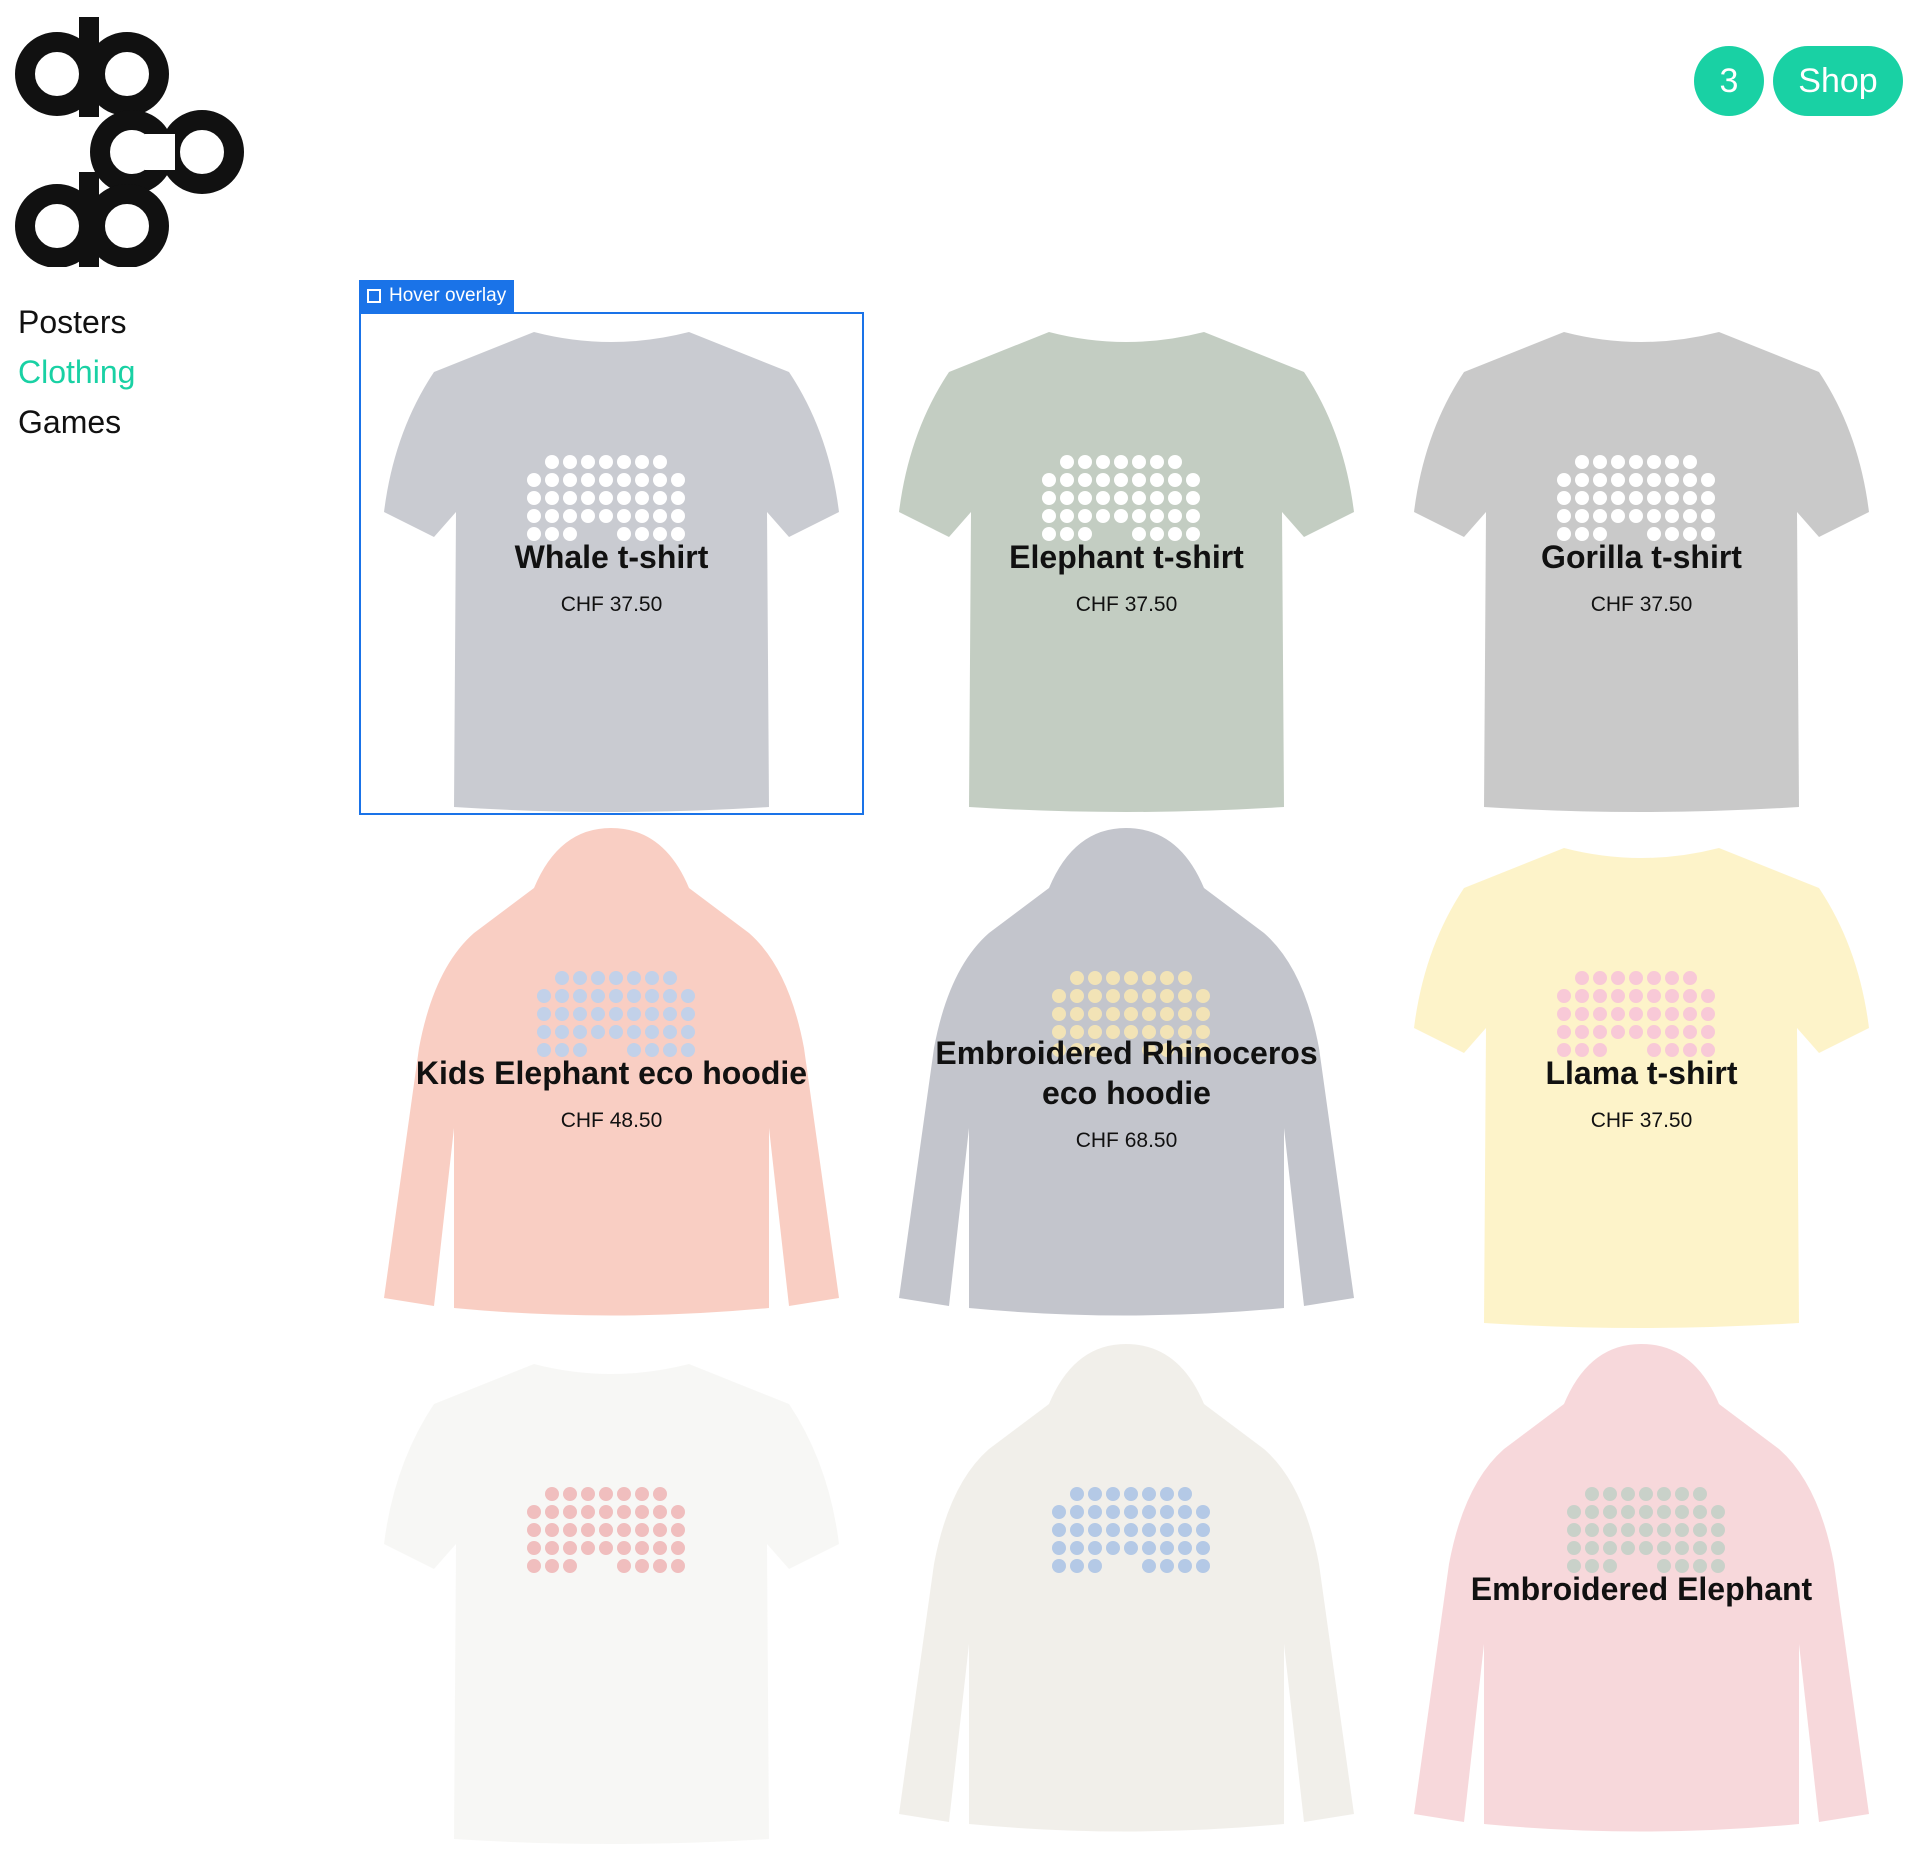 This screenshot has height=1849, width=1920. I want to click on nav-item-games: Games, so click(76, 422).